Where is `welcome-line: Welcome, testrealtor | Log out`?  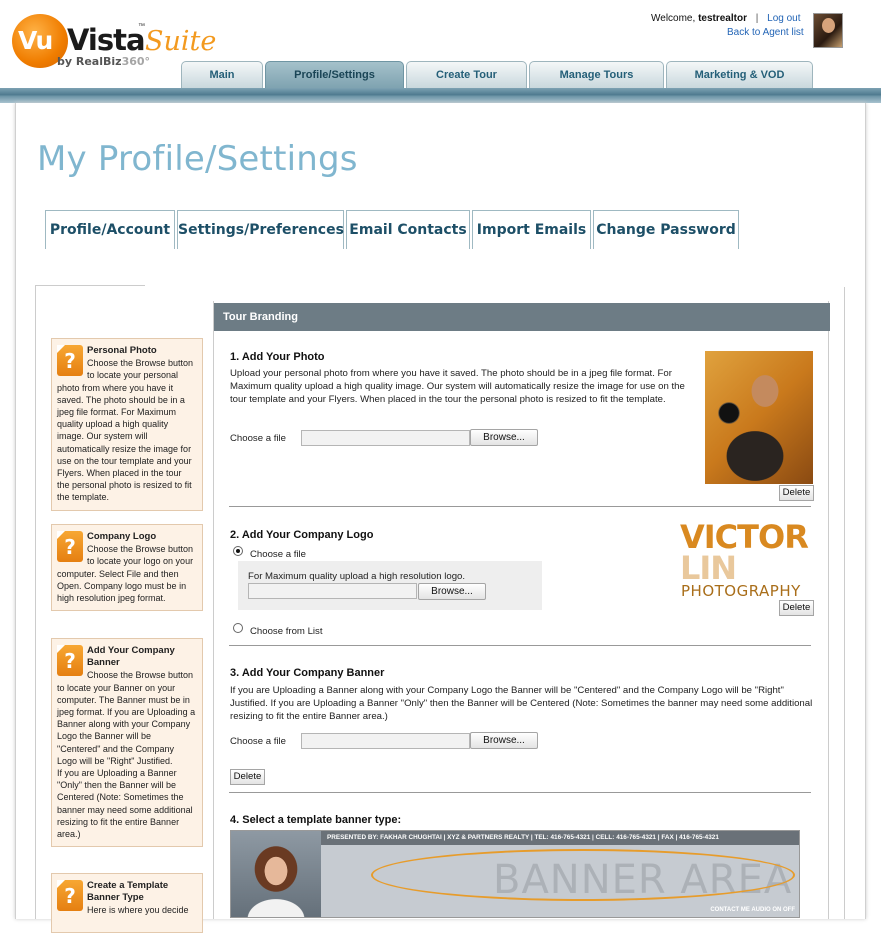
welcome-line: Welcome, testrealtor | Log out is located at coordinates (726, 18).